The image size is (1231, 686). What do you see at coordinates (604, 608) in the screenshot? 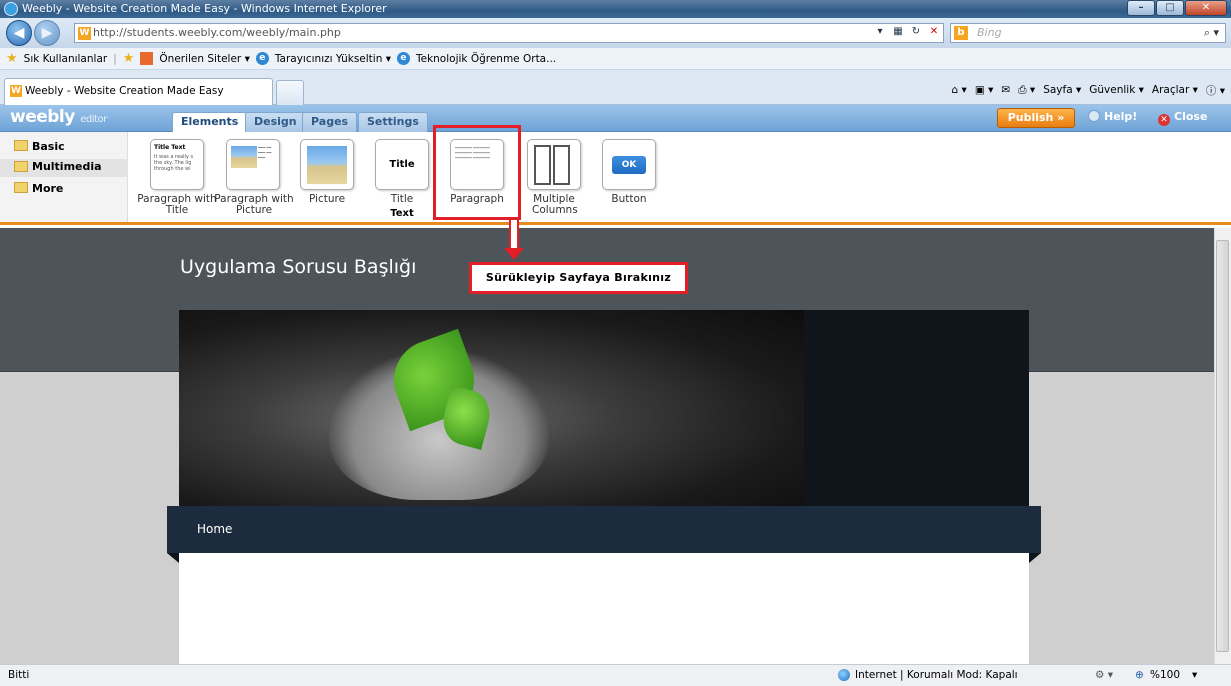
I see `site-content-area` at bounding box center [604, 608].